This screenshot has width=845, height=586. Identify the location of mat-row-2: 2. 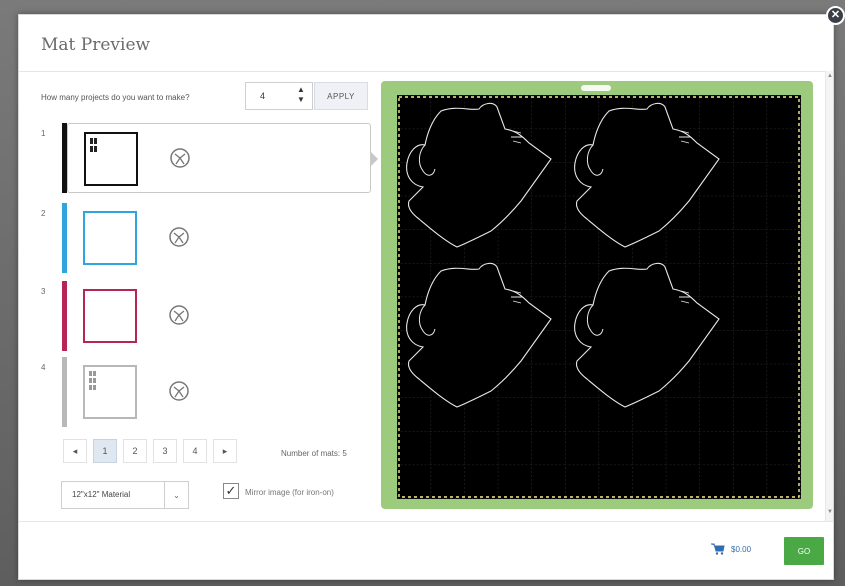
(200, 238).